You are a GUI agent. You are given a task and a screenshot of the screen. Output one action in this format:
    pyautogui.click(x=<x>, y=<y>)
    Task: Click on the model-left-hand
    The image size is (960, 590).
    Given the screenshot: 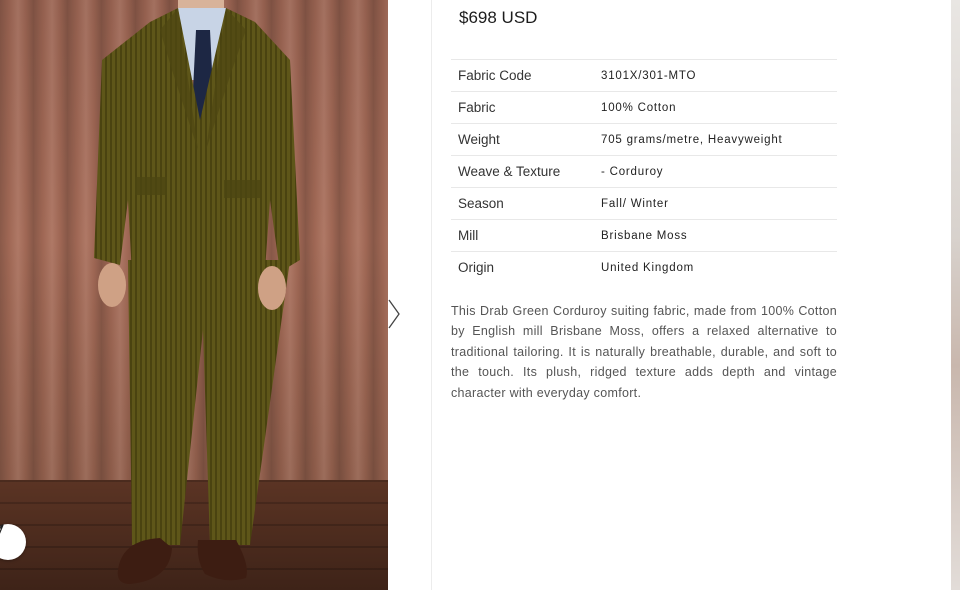 What is the action you would take?
    pyautogui.click(x=112, y=285)
    